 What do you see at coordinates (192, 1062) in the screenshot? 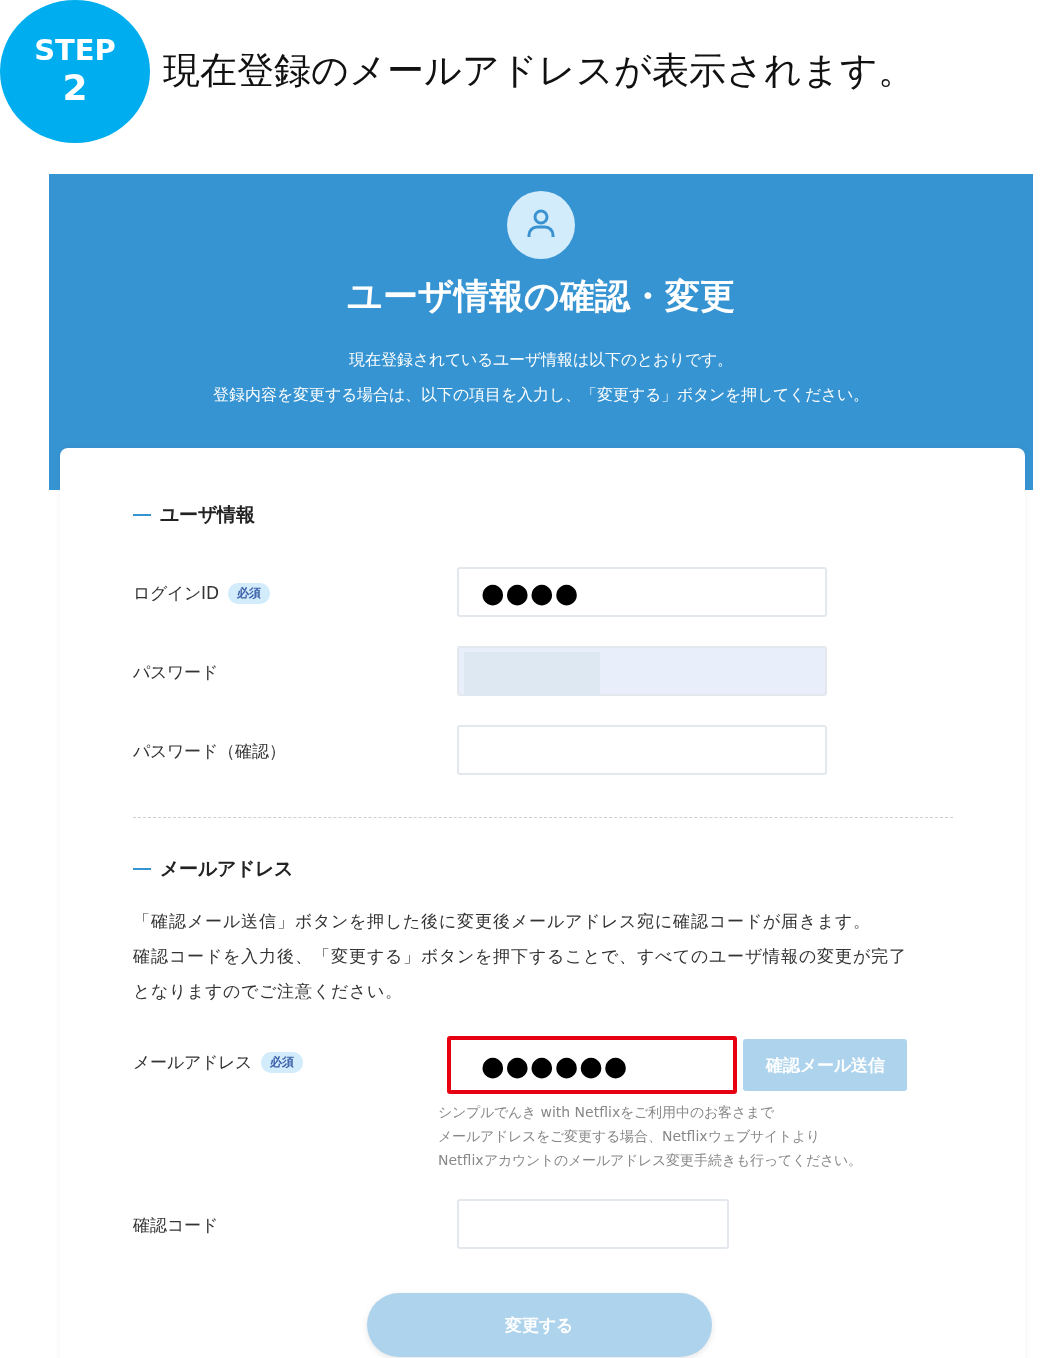
I see `field-label: メールアドレス` at bounding box center [192, 1062].